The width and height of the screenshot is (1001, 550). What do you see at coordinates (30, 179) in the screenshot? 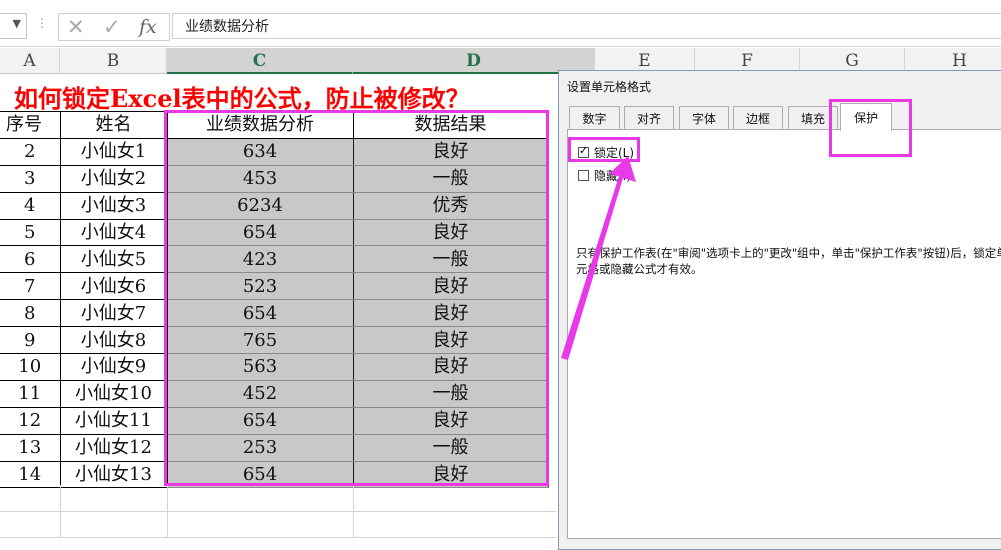
I see `seq-cell: 3` at bounding box center [30, 179].